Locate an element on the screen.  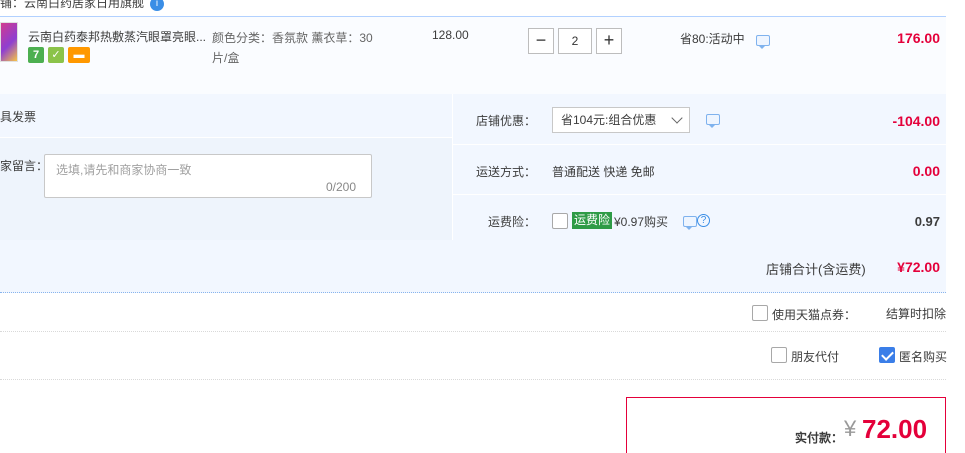
friend-pay-label: 朋友代付 is located at coordinates (815, 356).